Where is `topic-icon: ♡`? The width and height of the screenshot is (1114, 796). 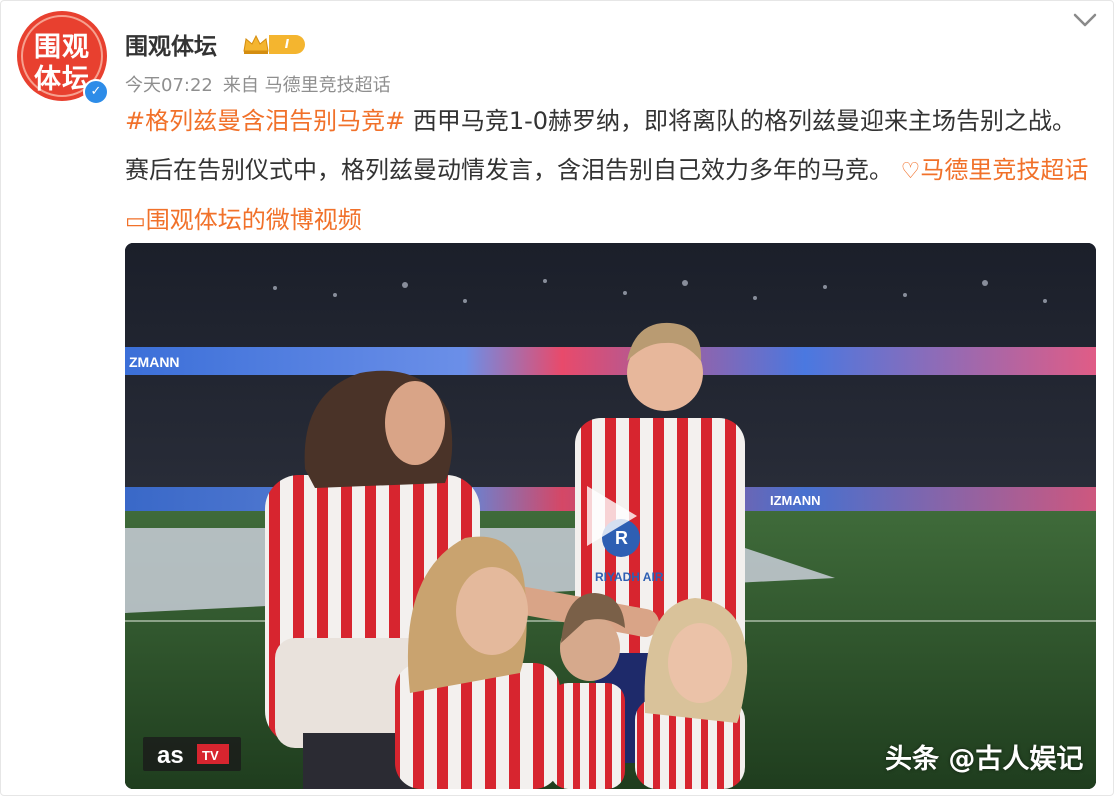
topic-icon: ♡ is located at coordinates (910, 171).